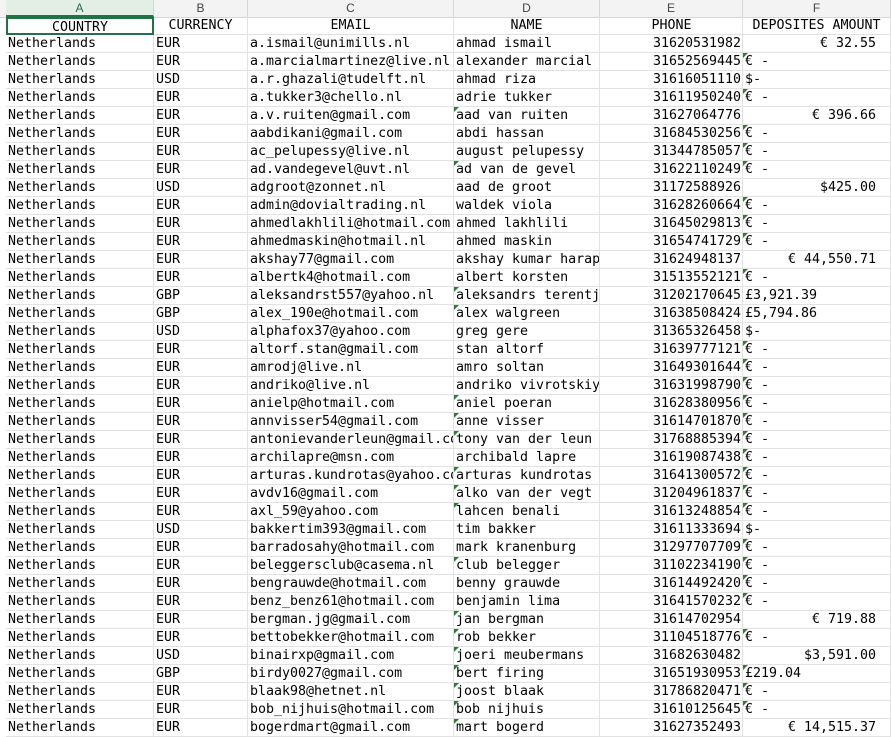 Image resolution: width=891 pixels, height=737 pixels. What do you see at coordinates (351, 224) in the screenshot?
I see `email-cell: ahmedlakhlili@hotmail.com` at bounding box center [351, 224].